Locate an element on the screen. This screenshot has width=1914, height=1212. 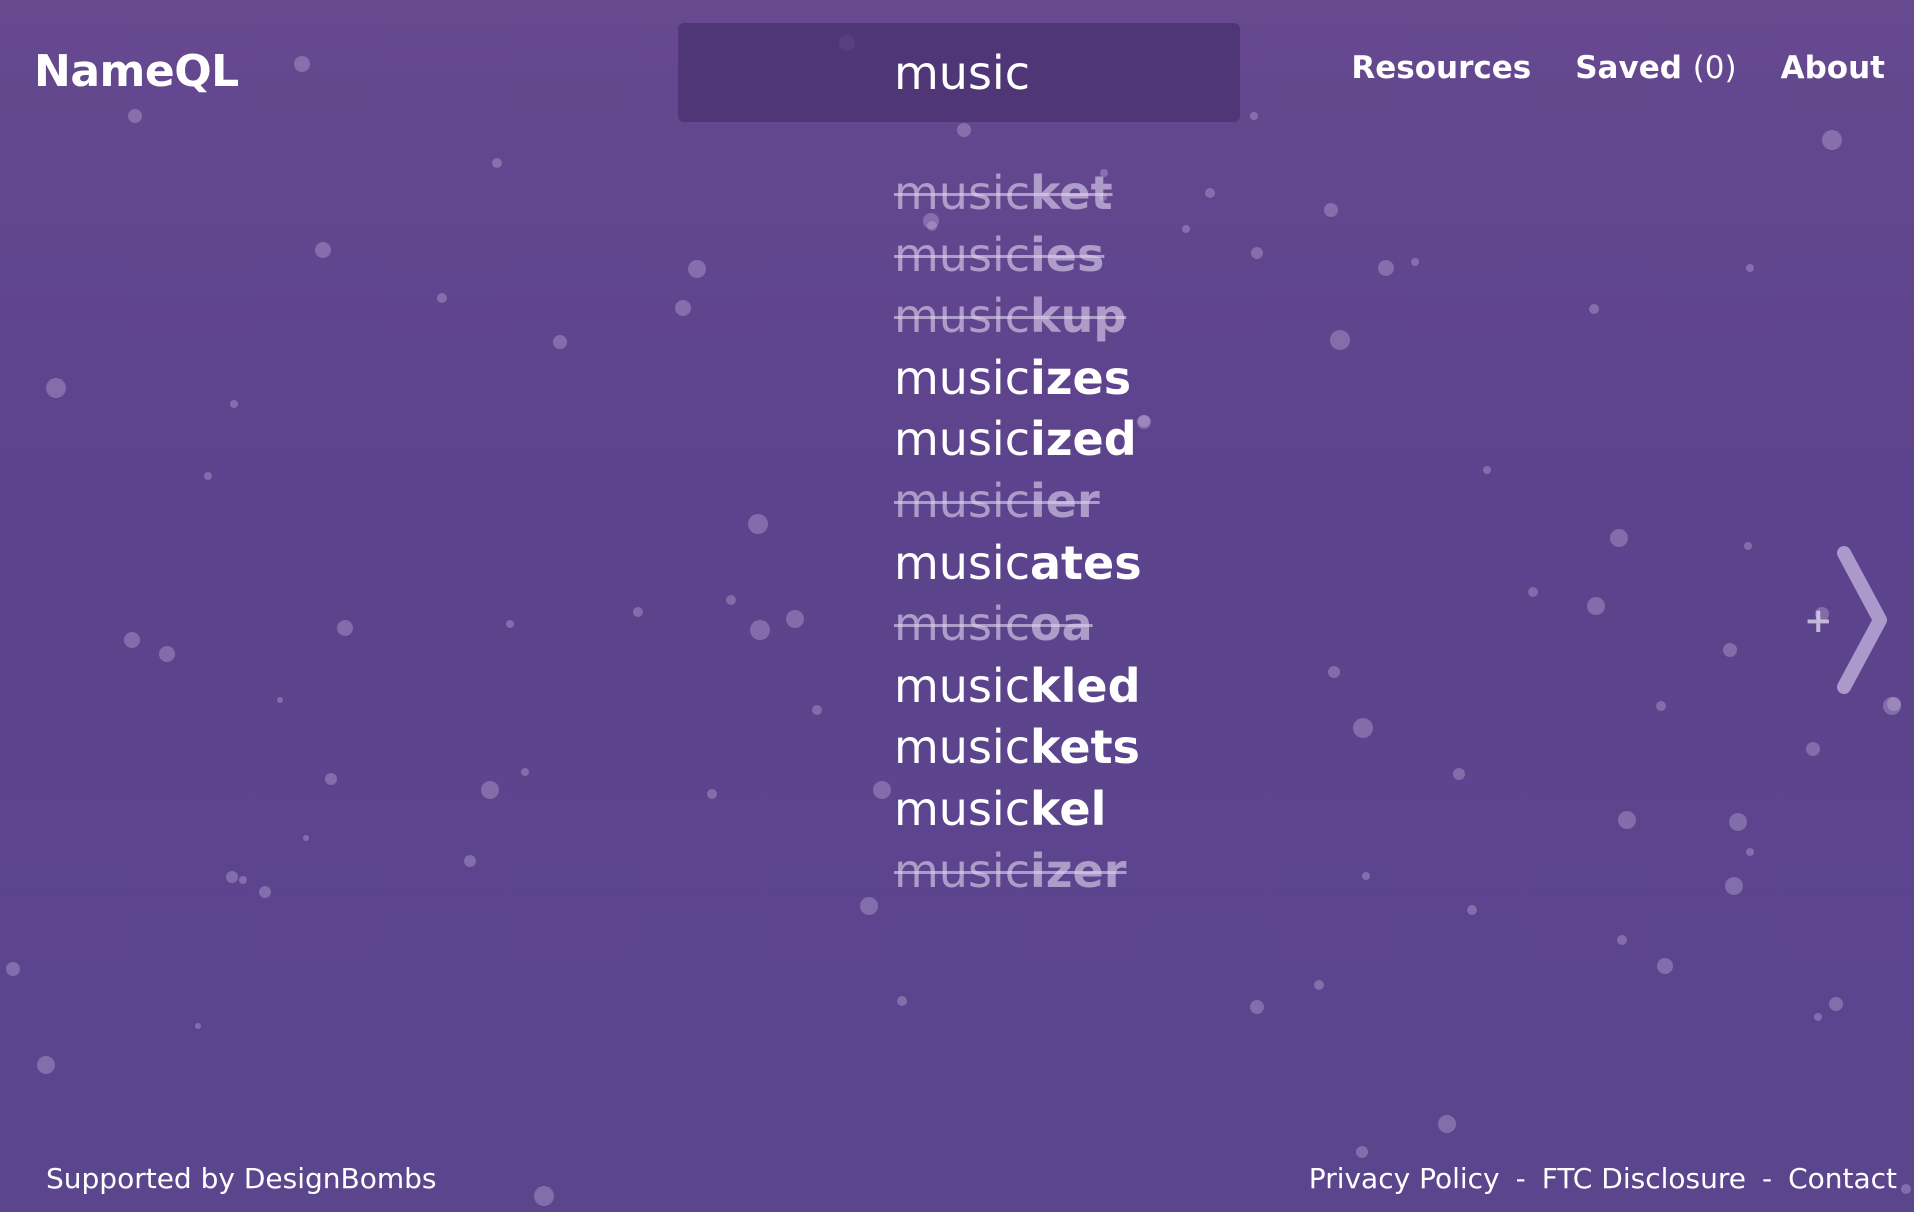
footer-contact: Contact is located at coordinates (1842, 1178).